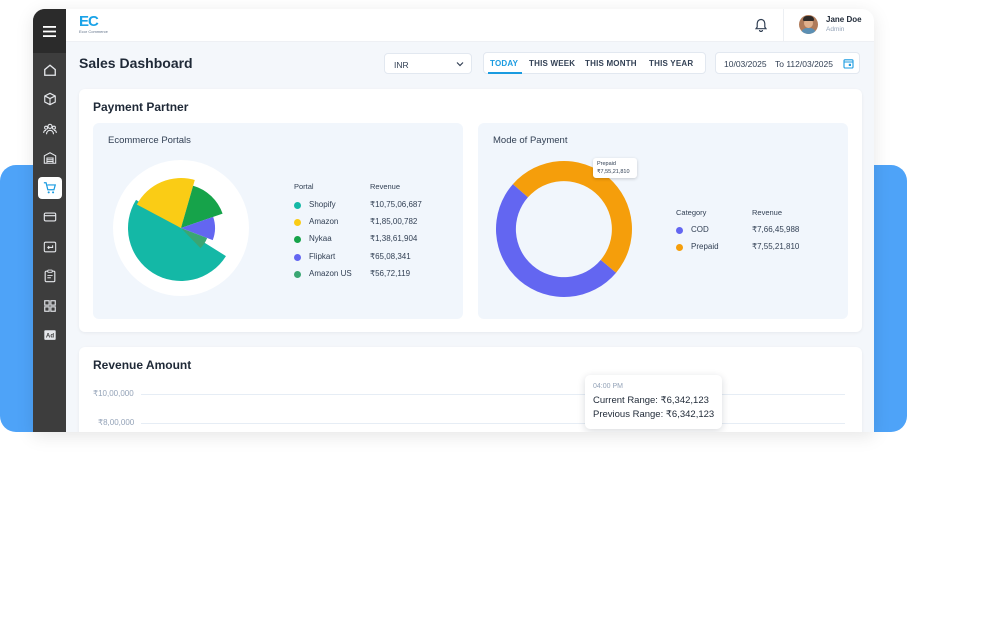 Image resolution: width=994 pixels, height=620 pixels. I want to click on hamburger-icon, so click(49, 31).